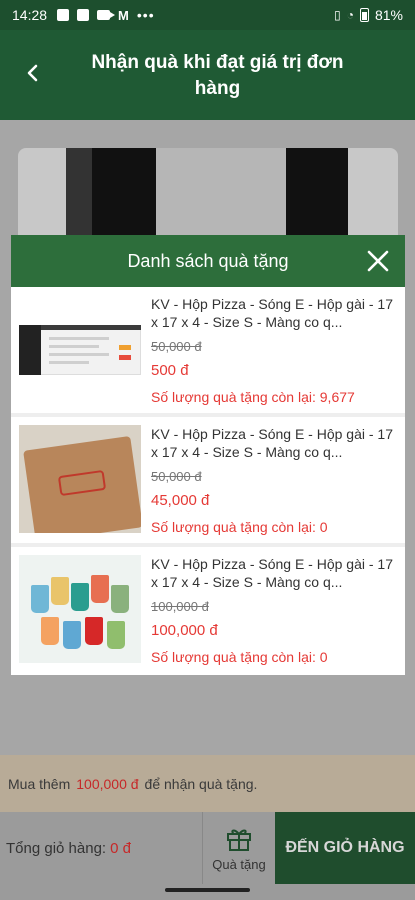  I want to click on status-time: 14:28, so click(30, 15).